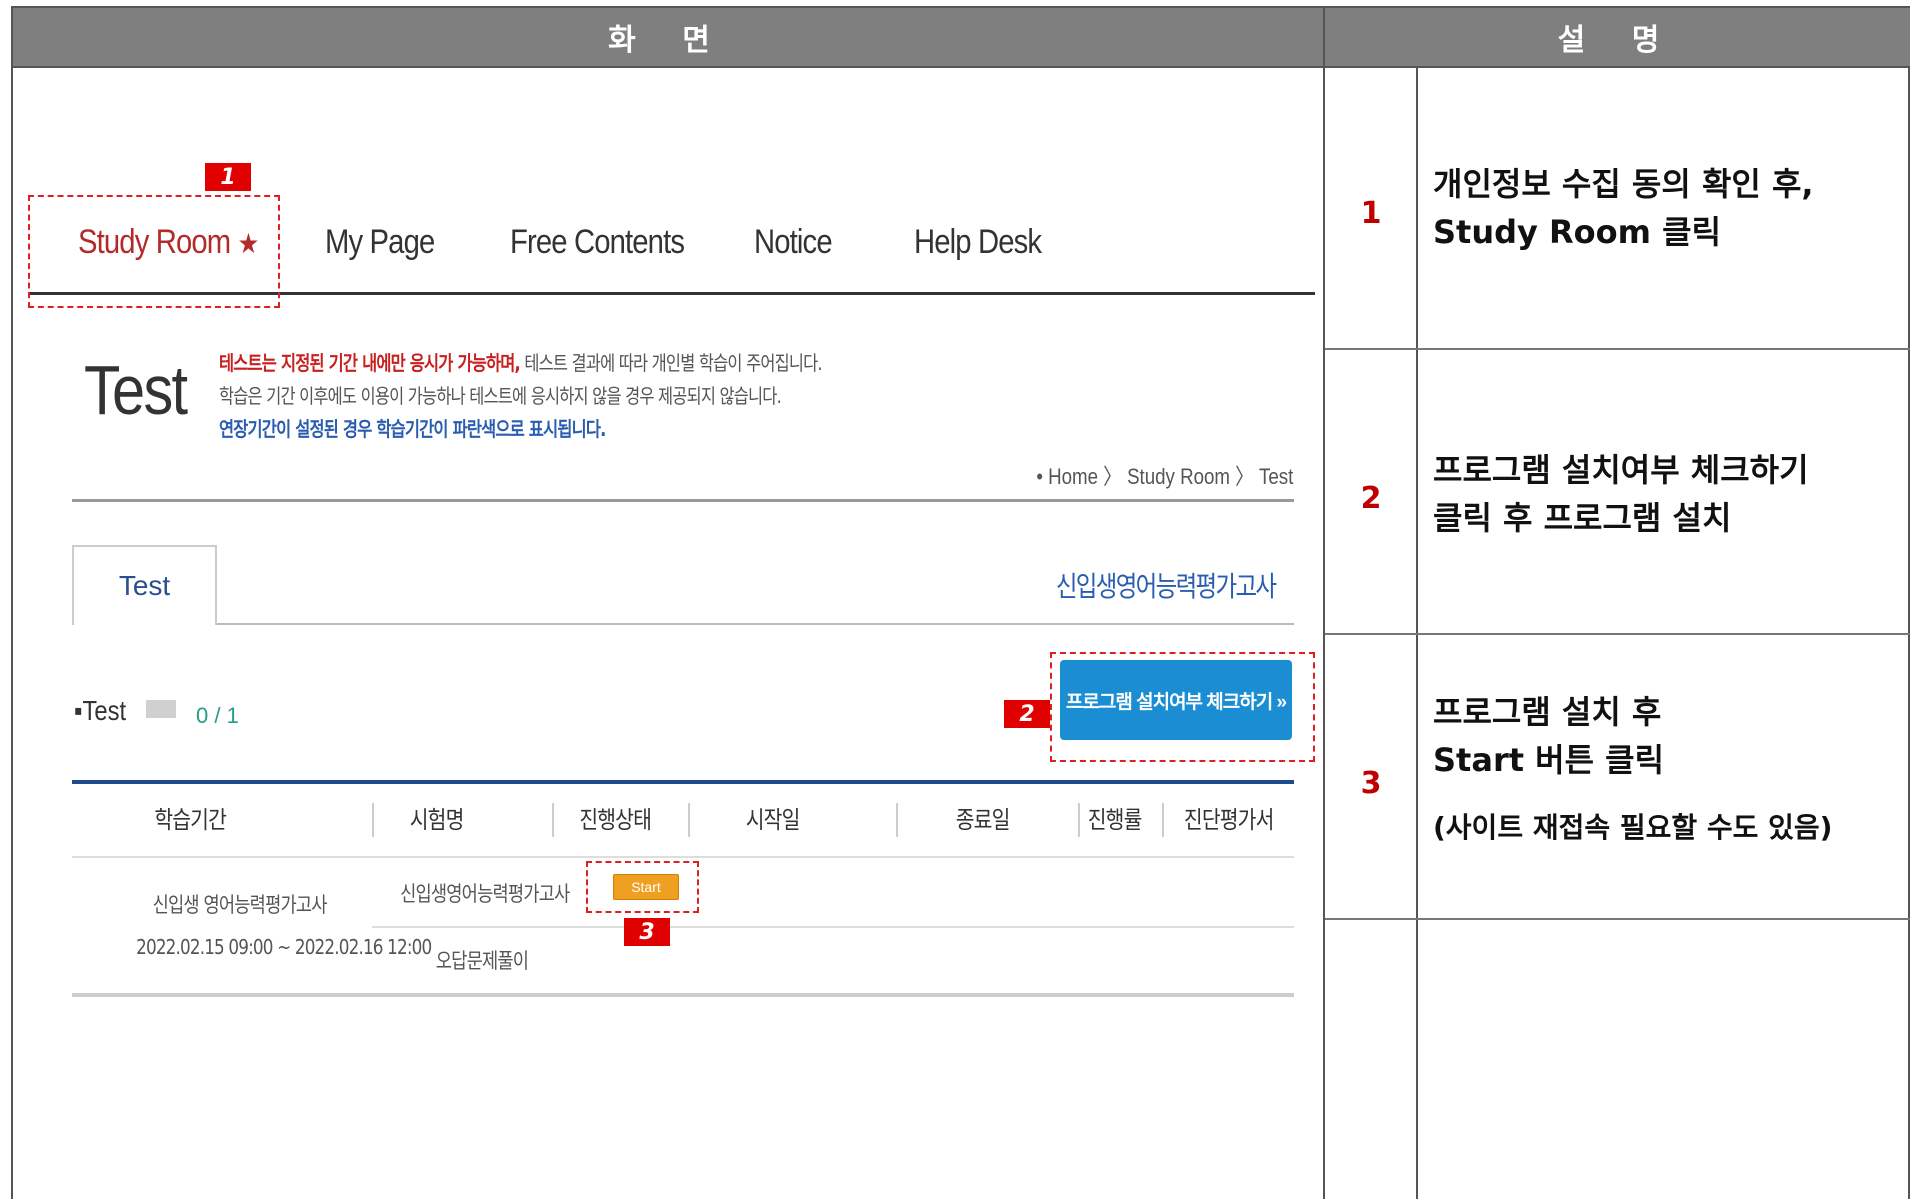 The image size is (1912, 1199). Describe the element at coordinates (144, 585) in the screenshot. I see `tab-test: Test` at that location.